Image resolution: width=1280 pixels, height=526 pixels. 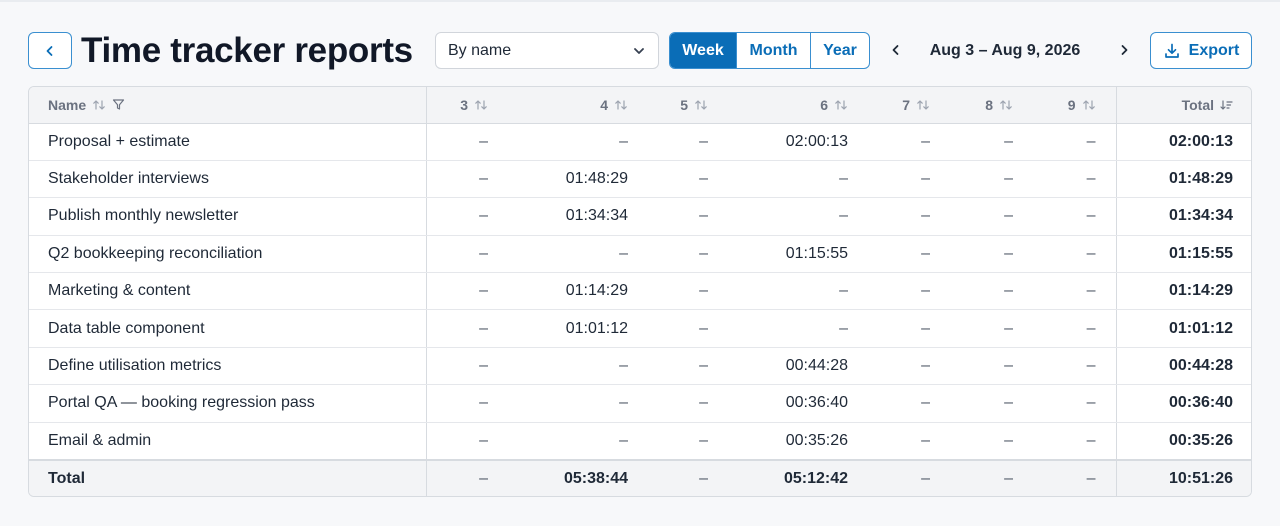 I want to click on previous-period-button, so click(x=896, y=50).